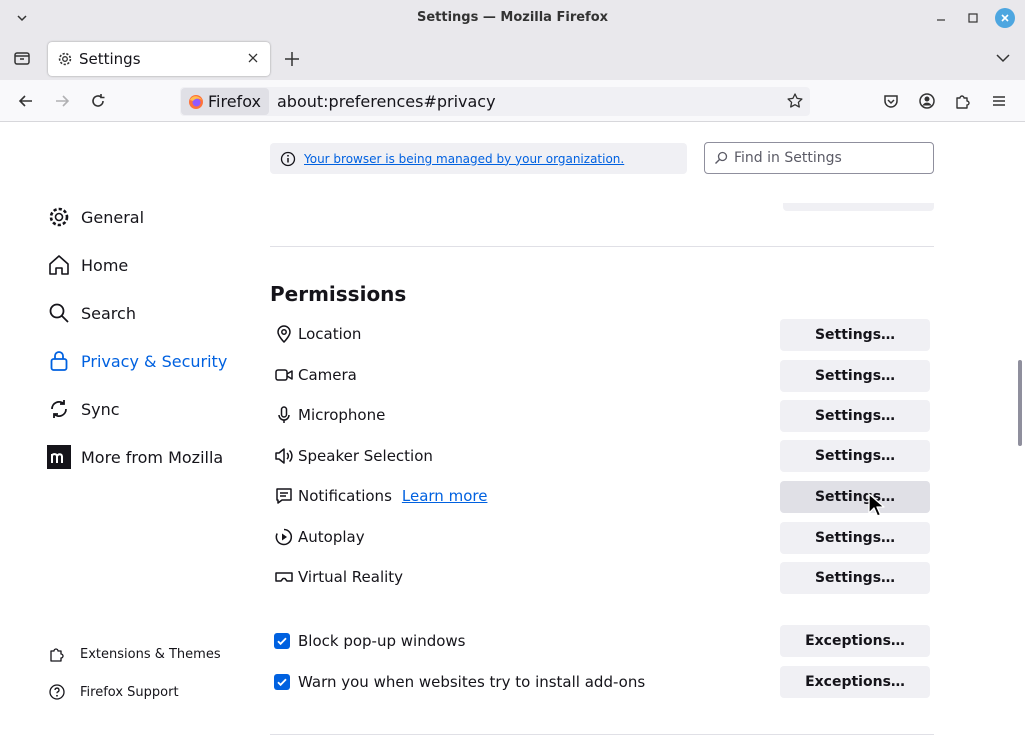 This screenshot has height=749, width=1025. I want to click on permission-label: Speaker Selection, so click(365, 456).